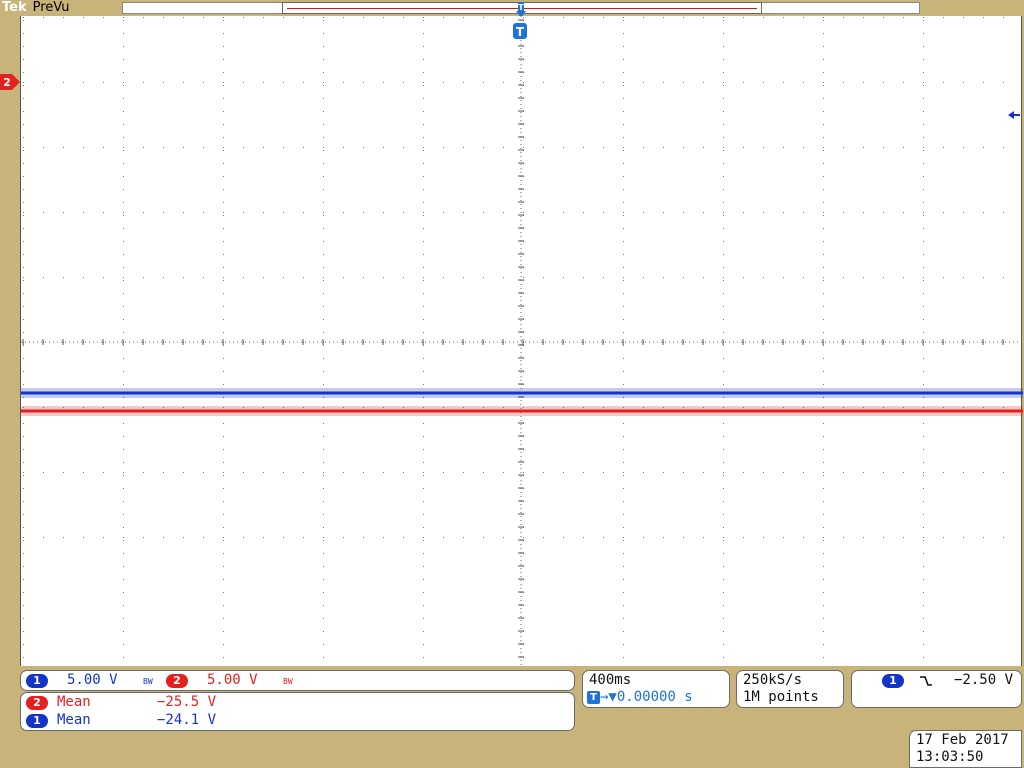 This screenshot has width=1024, height=768. Describe the element at coordinates (92, 680) in the screenshot. I see `channel-1-scale: 5.00 V` at that location.